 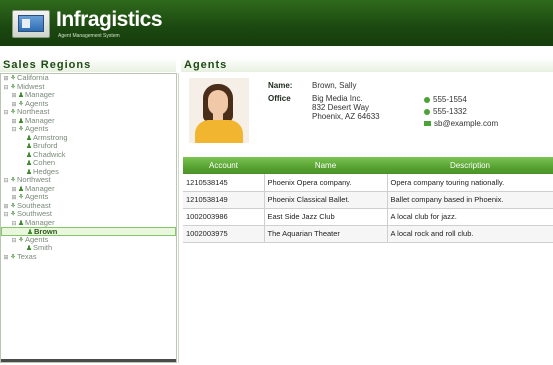 I want to click on cell-account: 1002003986, so click(x=224, y=217).